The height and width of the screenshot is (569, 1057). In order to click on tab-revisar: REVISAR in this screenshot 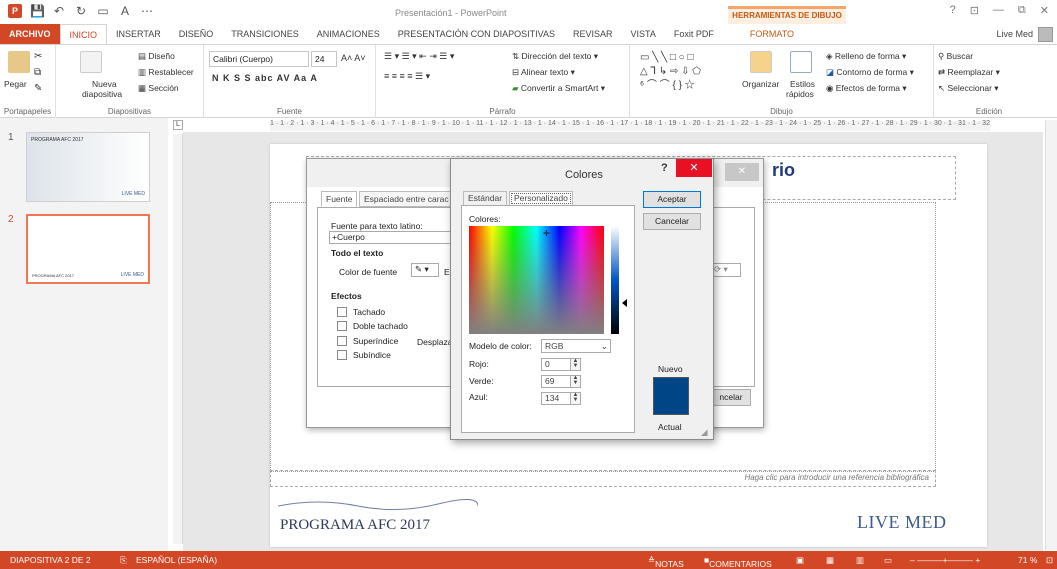, I will do `click(593, 34)`.